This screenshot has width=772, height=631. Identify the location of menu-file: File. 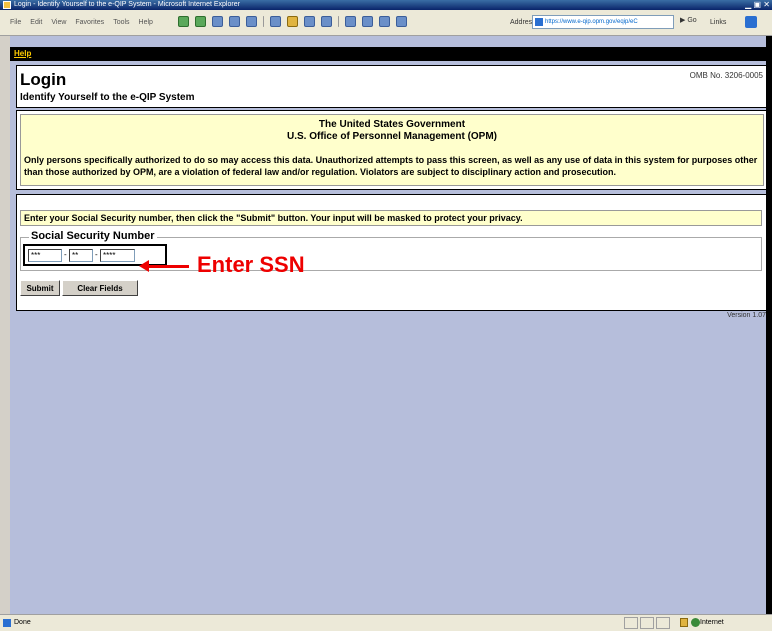
(15, 22).